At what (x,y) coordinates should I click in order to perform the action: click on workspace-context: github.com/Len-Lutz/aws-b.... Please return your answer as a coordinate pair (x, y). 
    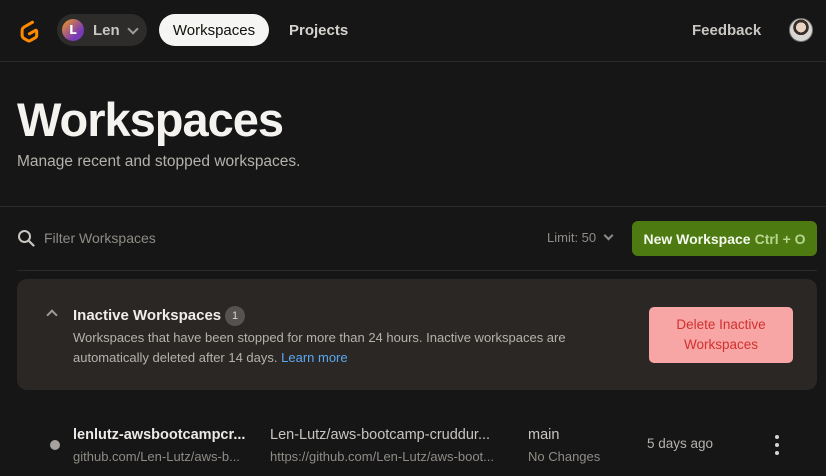
    Looking at the image, I should click on (156, 456).